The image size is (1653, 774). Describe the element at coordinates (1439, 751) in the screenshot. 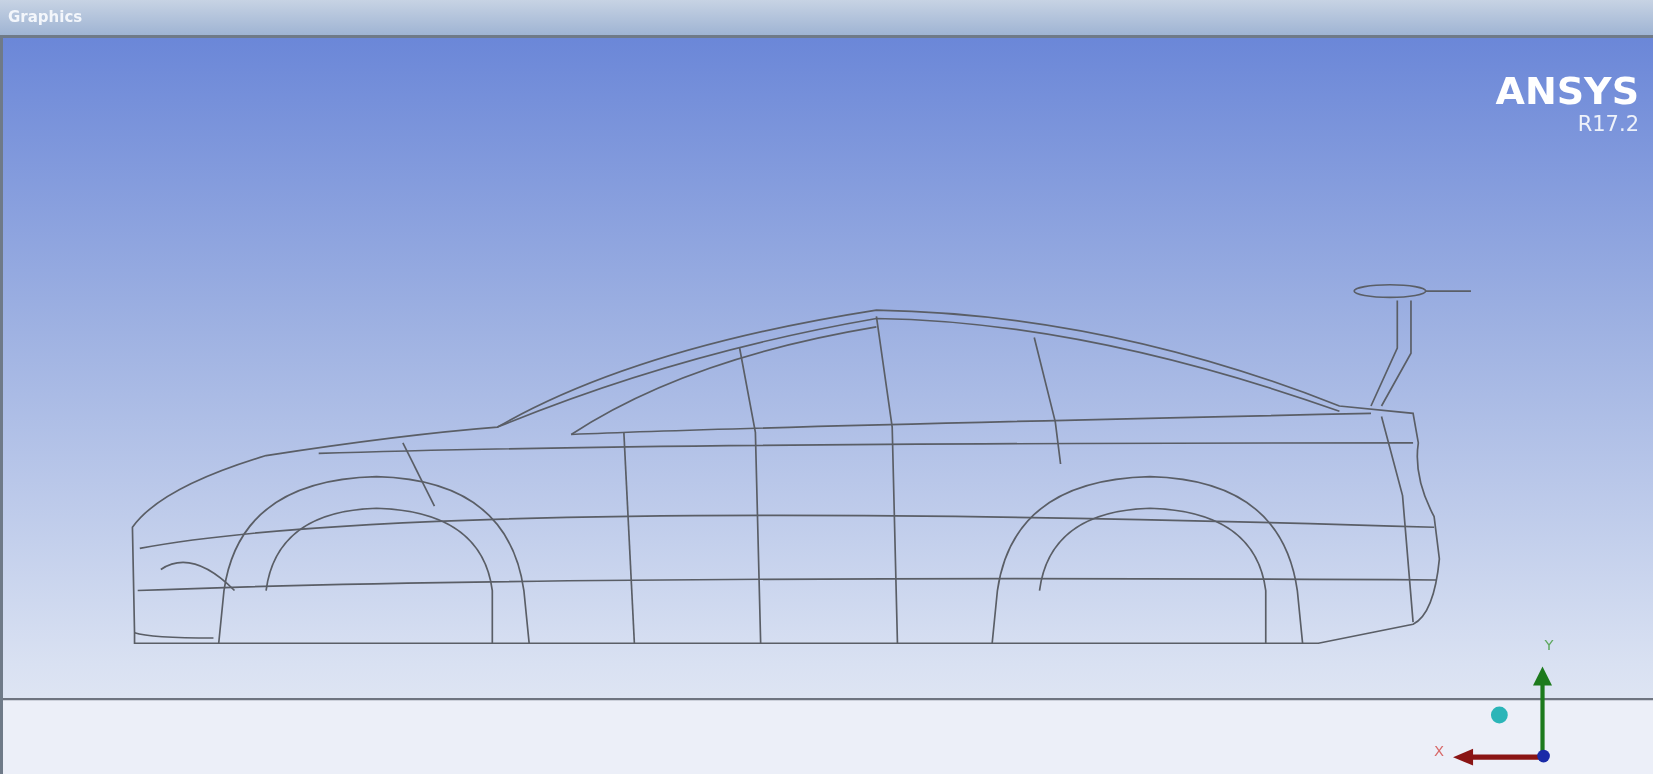

I see `x-axis-label: X` at that location.